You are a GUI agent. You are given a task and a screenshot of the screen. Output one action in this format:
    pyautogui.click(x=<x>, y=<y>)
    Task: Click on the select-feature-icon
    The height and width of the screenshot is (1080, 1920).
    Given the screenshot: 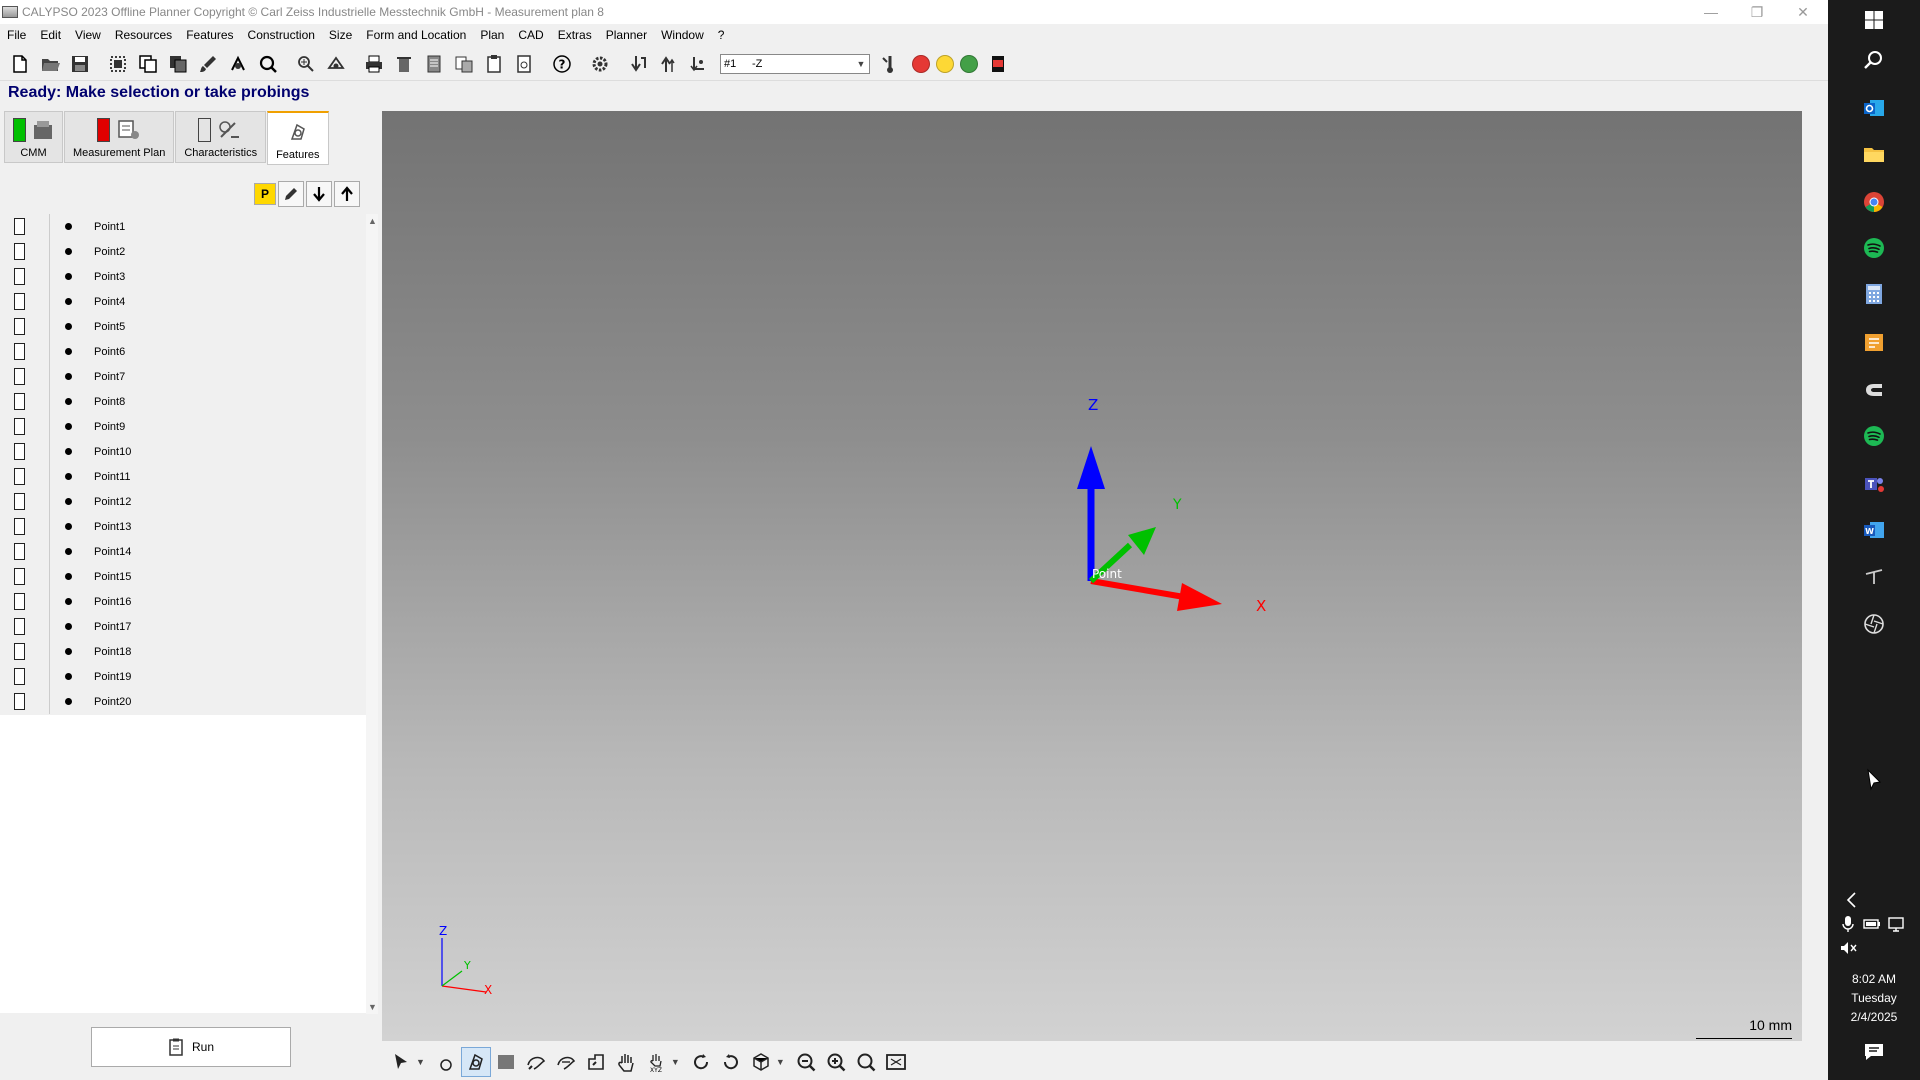 What is the action you would take?
    pyautogui.click(x=475, y=1062)
    